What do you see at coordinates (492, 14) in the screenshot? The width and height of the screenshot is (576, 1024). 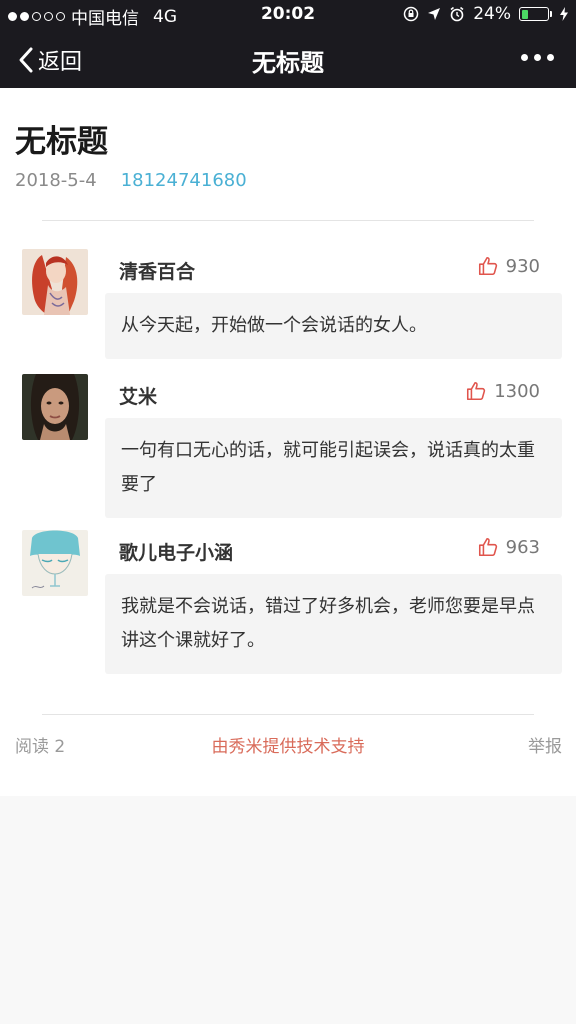 I see `battery-percent: 24%` at bounding box center [492, 14].